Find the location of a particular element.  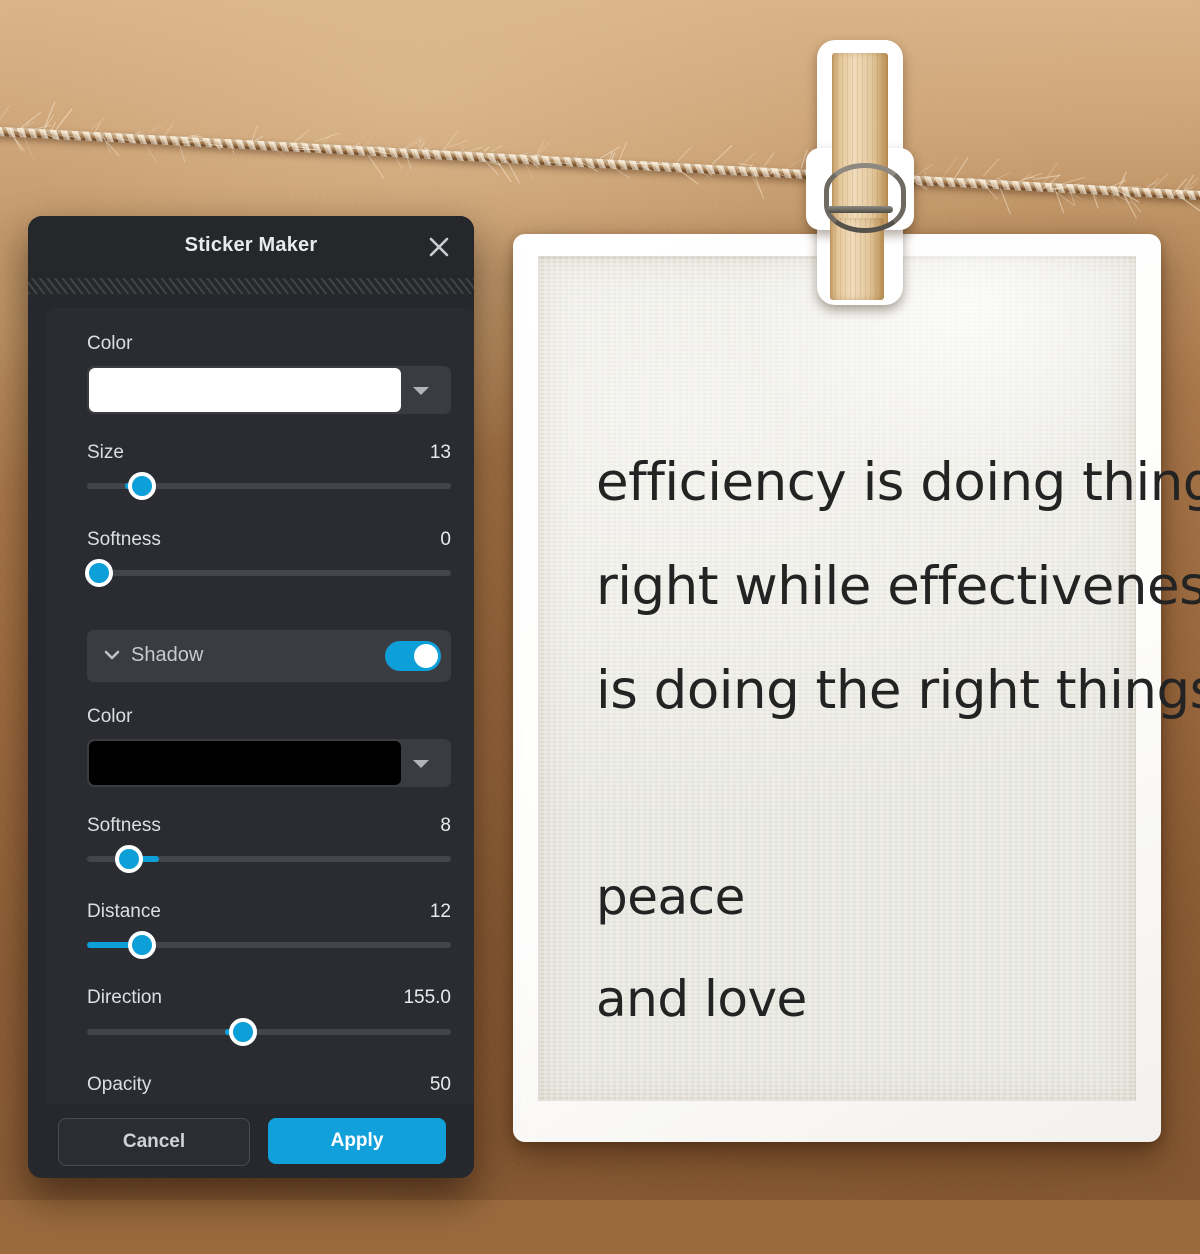

direction-slider-thumb is located at coordinates (243, 1032).